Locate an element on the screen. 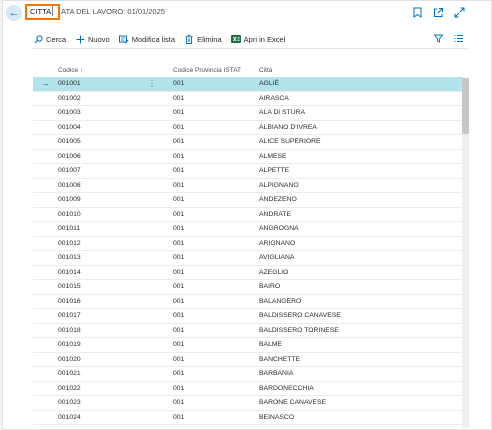  row-selector-arrow-icon: → is located at coordinates (45, 83).